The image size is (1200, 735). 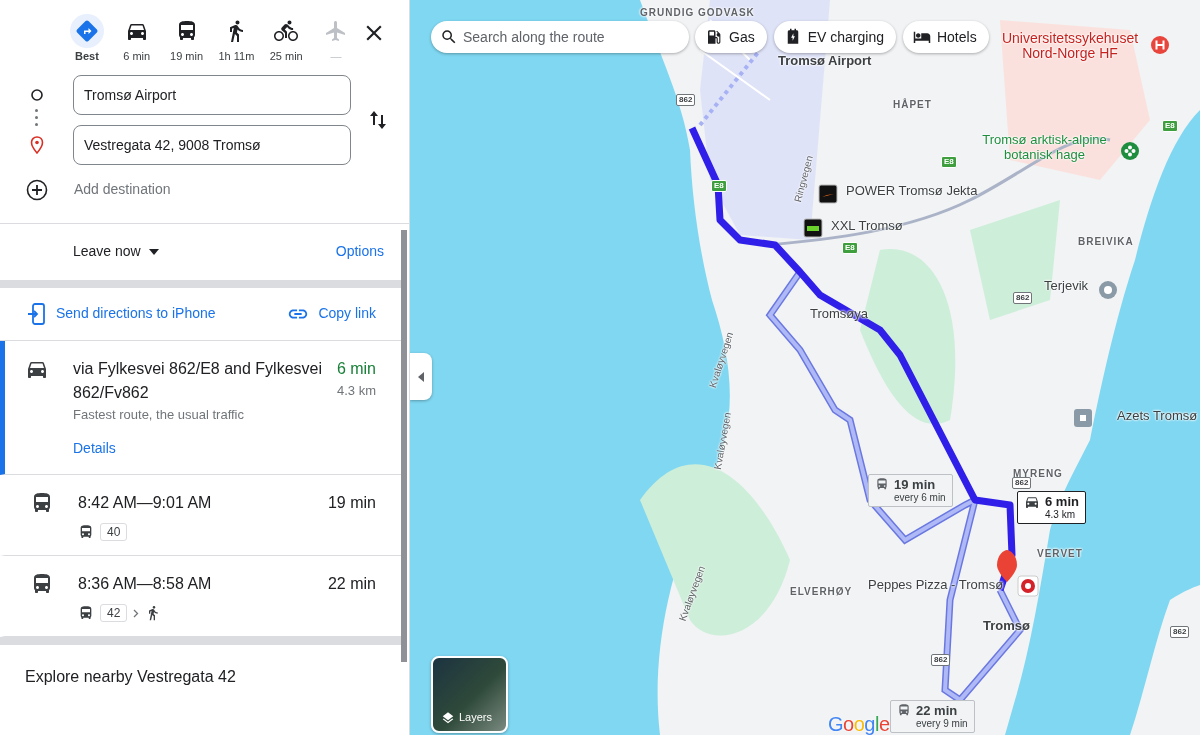 I want to click on dotted-connector-icon, so click(x=36, y=117).